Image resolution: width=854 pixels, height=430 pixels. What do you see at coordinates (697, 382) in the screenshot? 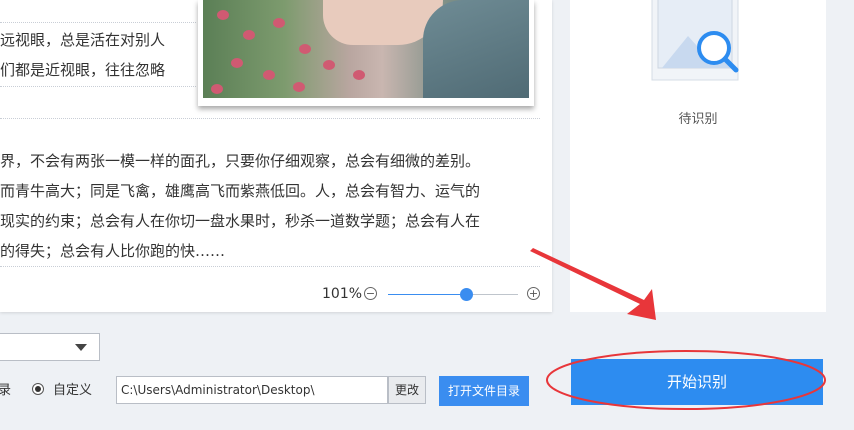
I see `start-recognition-button: 开始识别` at bounding box center [697, 382].